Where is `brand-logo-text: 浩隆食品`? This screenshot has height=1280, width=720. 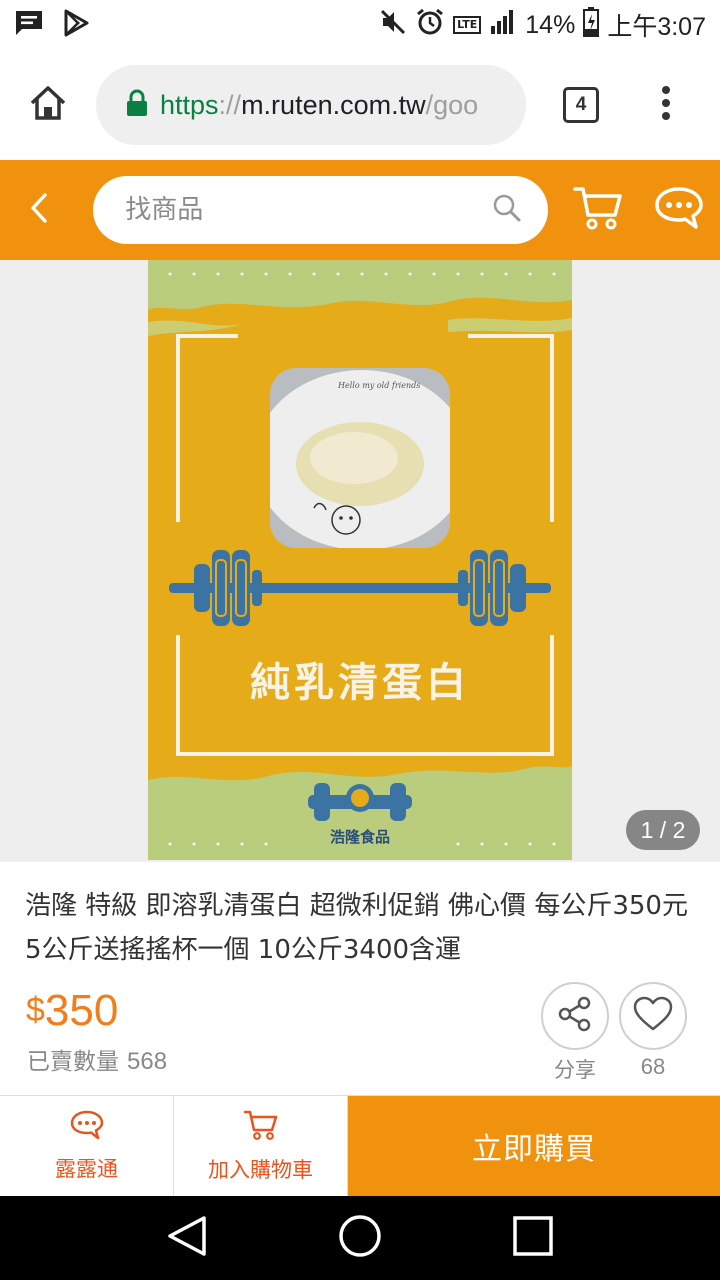
brand-logo-text: 浩隆食品 is located at coordinates (360, 837).